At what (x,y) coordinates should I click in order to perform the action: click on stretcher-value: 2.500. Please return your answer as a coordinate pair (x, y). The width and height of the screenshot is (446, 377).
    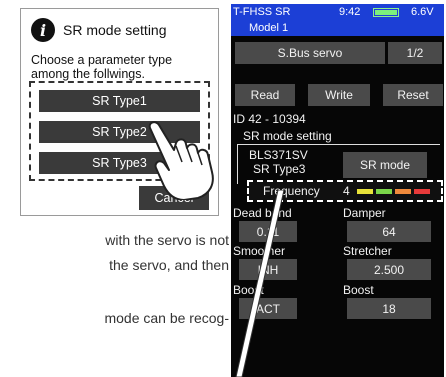
    Looking at the image, I should click on (389, 269).